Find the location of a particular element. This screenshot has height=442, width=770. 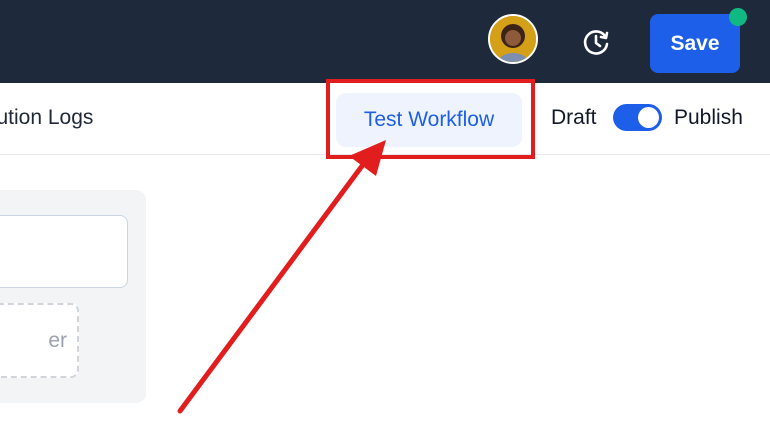

avatar-image is located at coordinates (513, 39).